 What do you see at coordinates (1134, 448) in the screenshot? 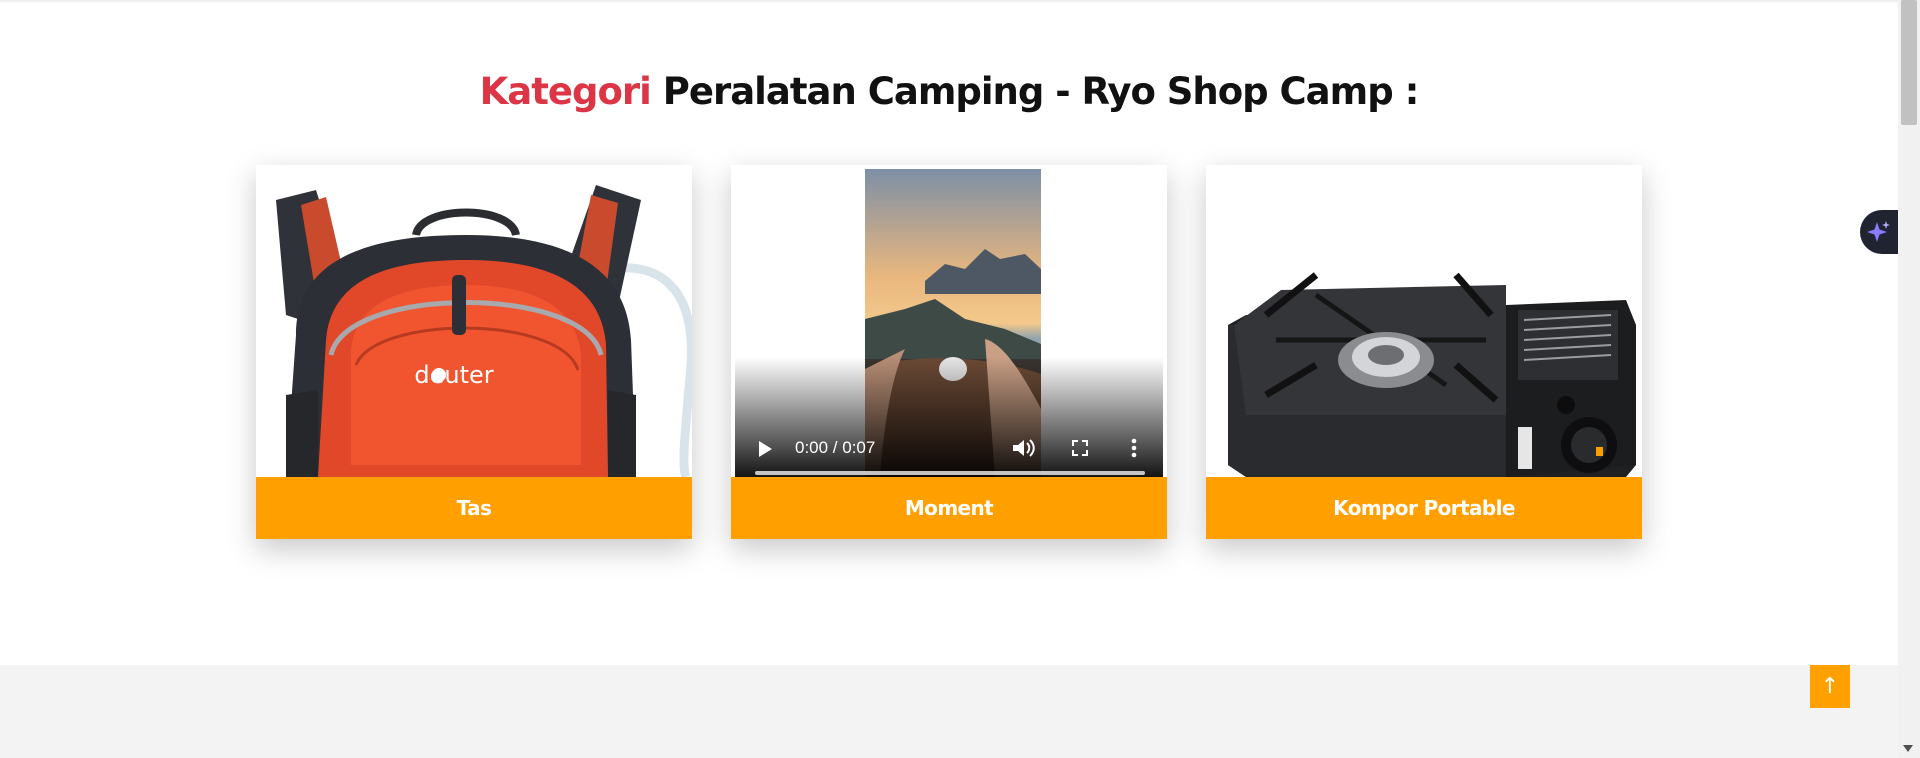
I see `more-options-icon` at bounding box center [1134, 448].